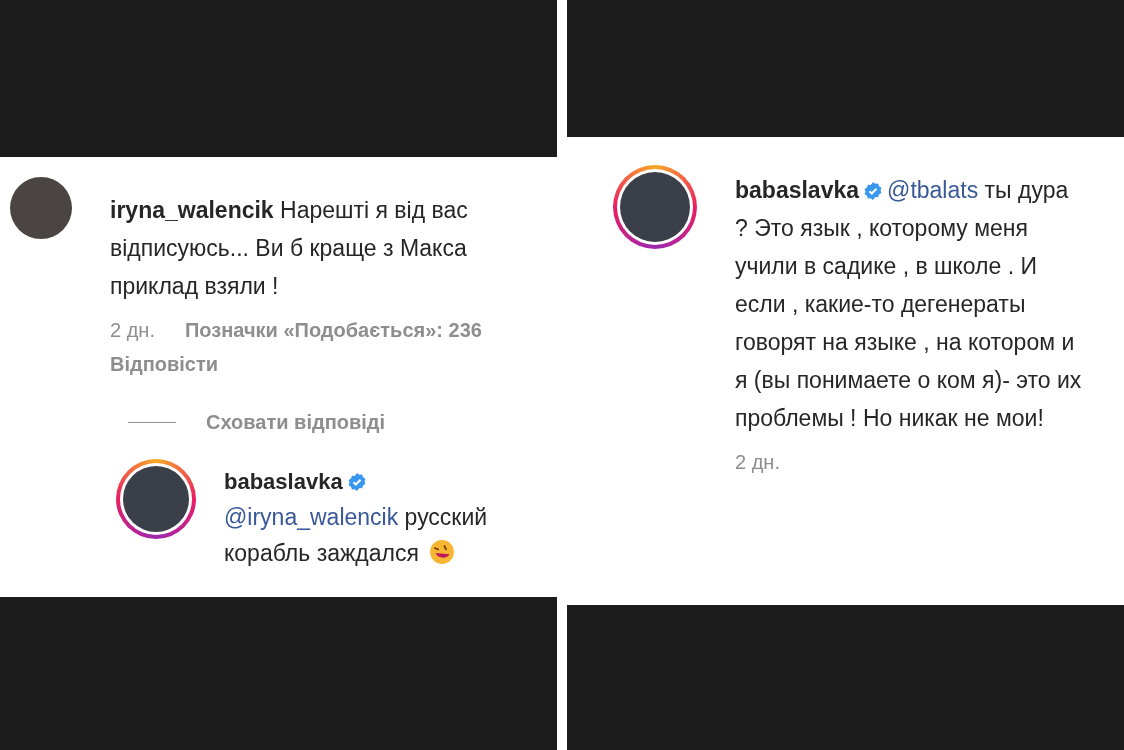 This screenshot has width=1124, height=750. What do you see at coordinates (311, 517) in the screenshot?
I see `mention-link: @iryna_walencik` at bounding box center [311, 517].